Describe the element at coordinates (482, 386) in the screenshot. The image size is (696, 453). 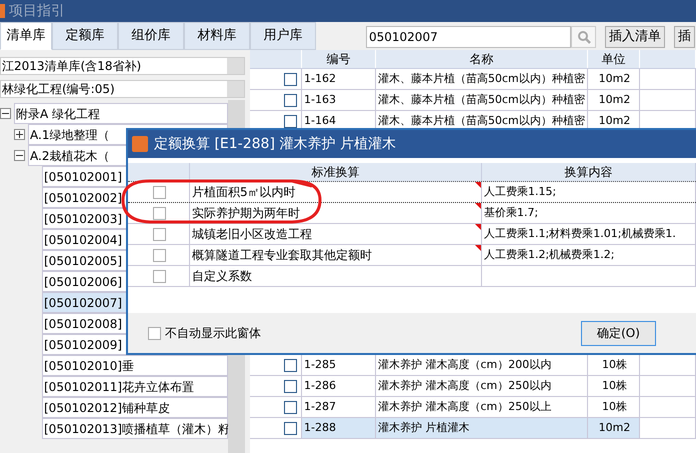
I see `table-cell: 灌木养护 灌木高度（cm）250以内` at that location.